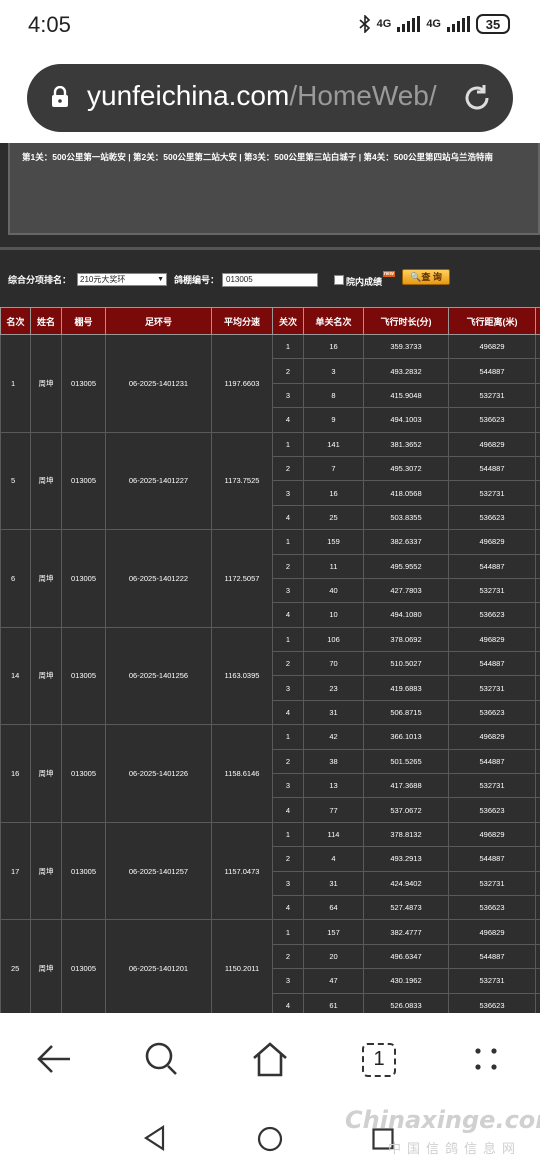 Image resolution: width=540 pixels, height=1170 pixels. What do you see at coordinates (492, 321) in the screenshot?
I see `header-distance: 飞行距离(米)` at bounding box center [492, 321].